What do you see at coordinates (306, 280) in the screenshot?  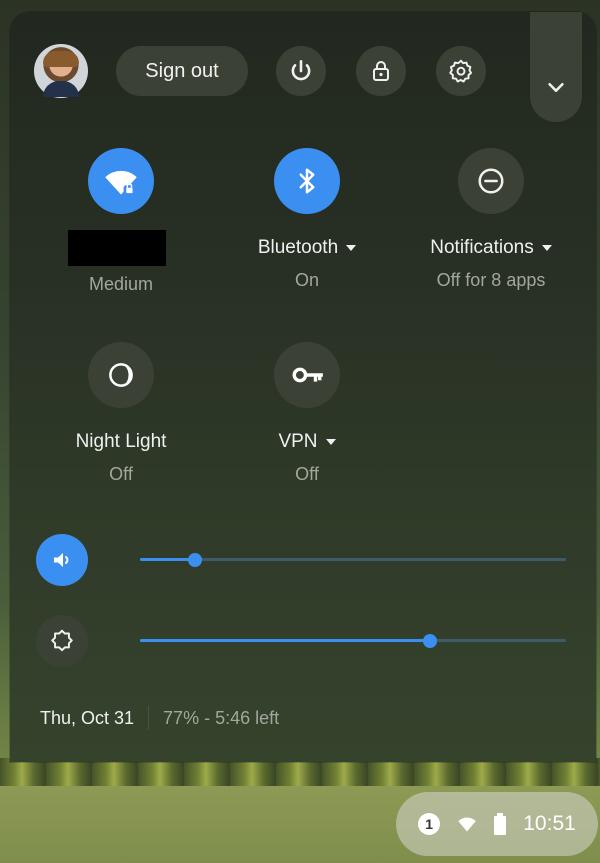 I see `bluetooth-status: On` at bounding box center [306, 280].